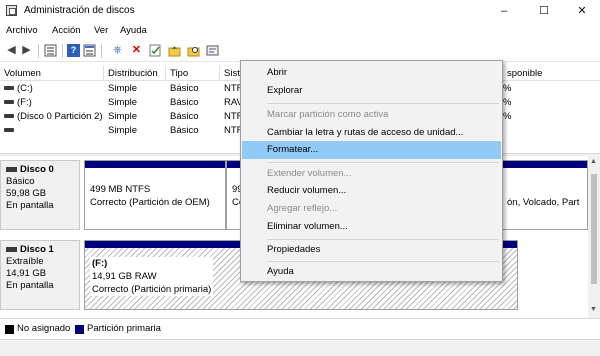 This screenshot has height=356, width=600. I want to click on forward-icon: ▶, so click(26, 50).